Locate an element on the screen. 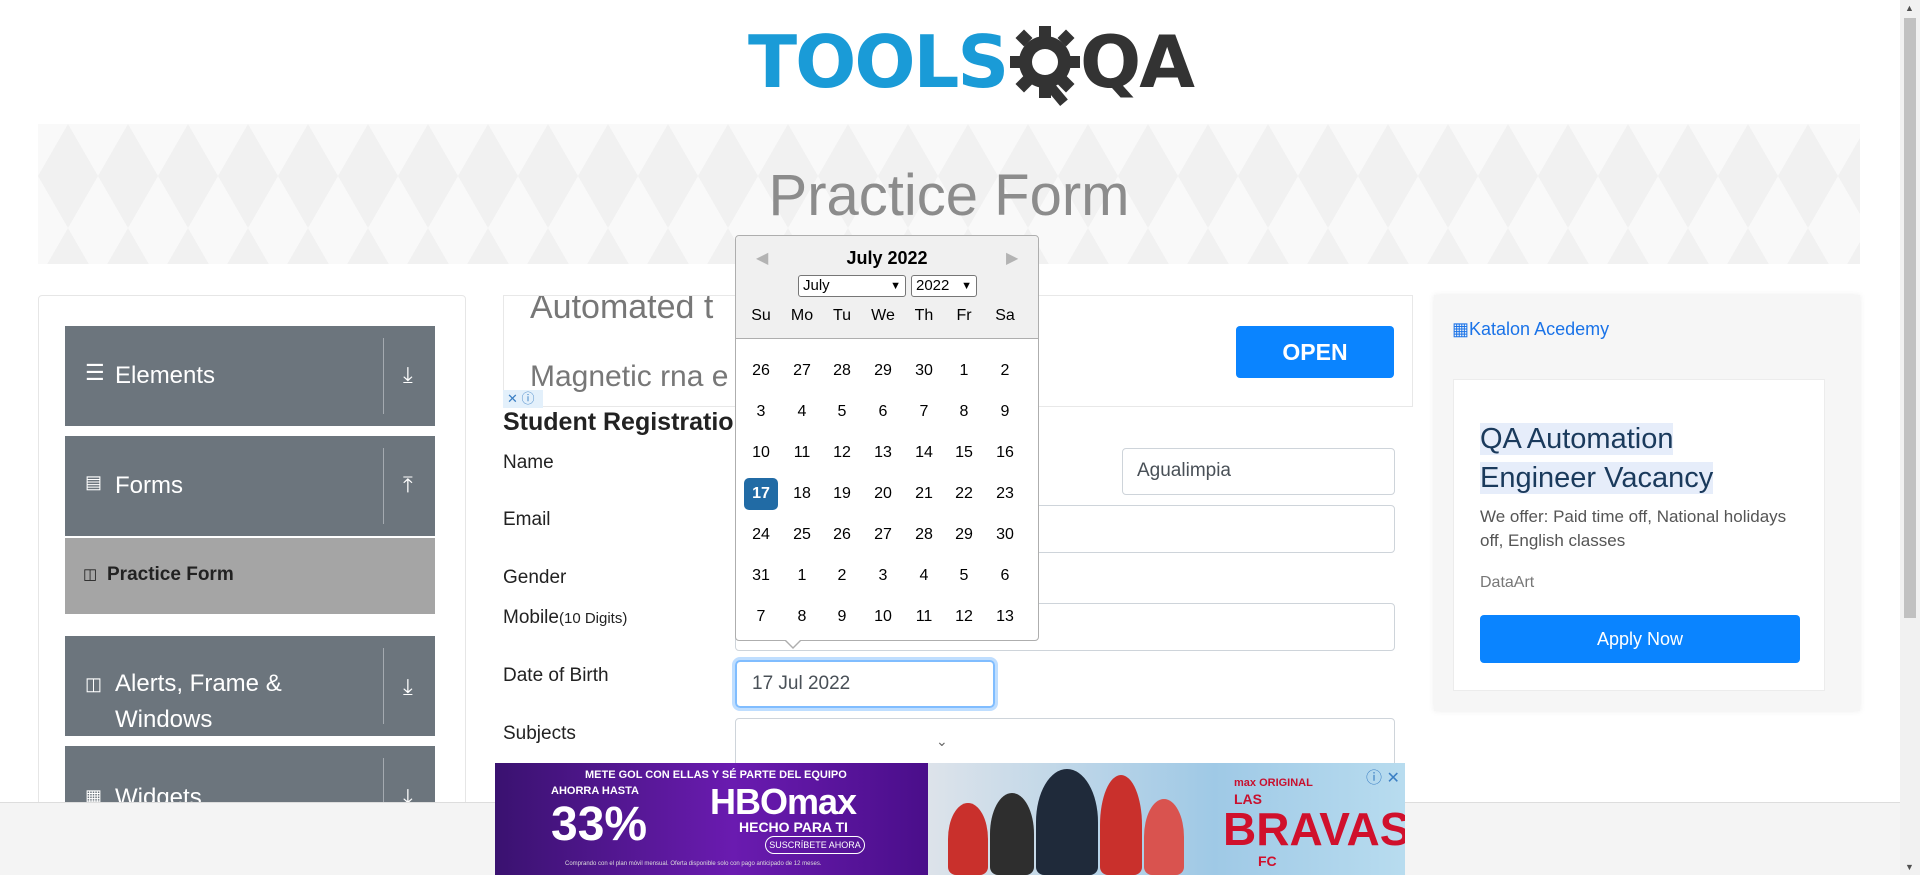 This screenshot has width=1920, height=875. scrollbar: ▲ ▼ is located at coordinates (1910, 437).